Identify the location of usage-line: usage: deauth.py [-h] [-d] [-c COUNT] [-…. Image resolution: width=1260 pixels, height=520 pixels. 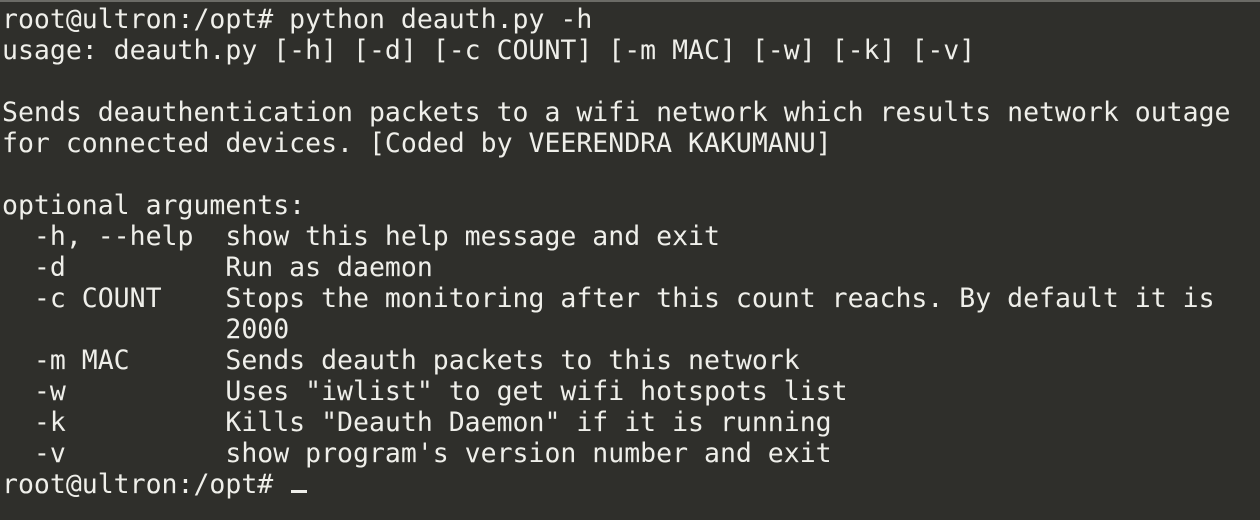
(489, 50).